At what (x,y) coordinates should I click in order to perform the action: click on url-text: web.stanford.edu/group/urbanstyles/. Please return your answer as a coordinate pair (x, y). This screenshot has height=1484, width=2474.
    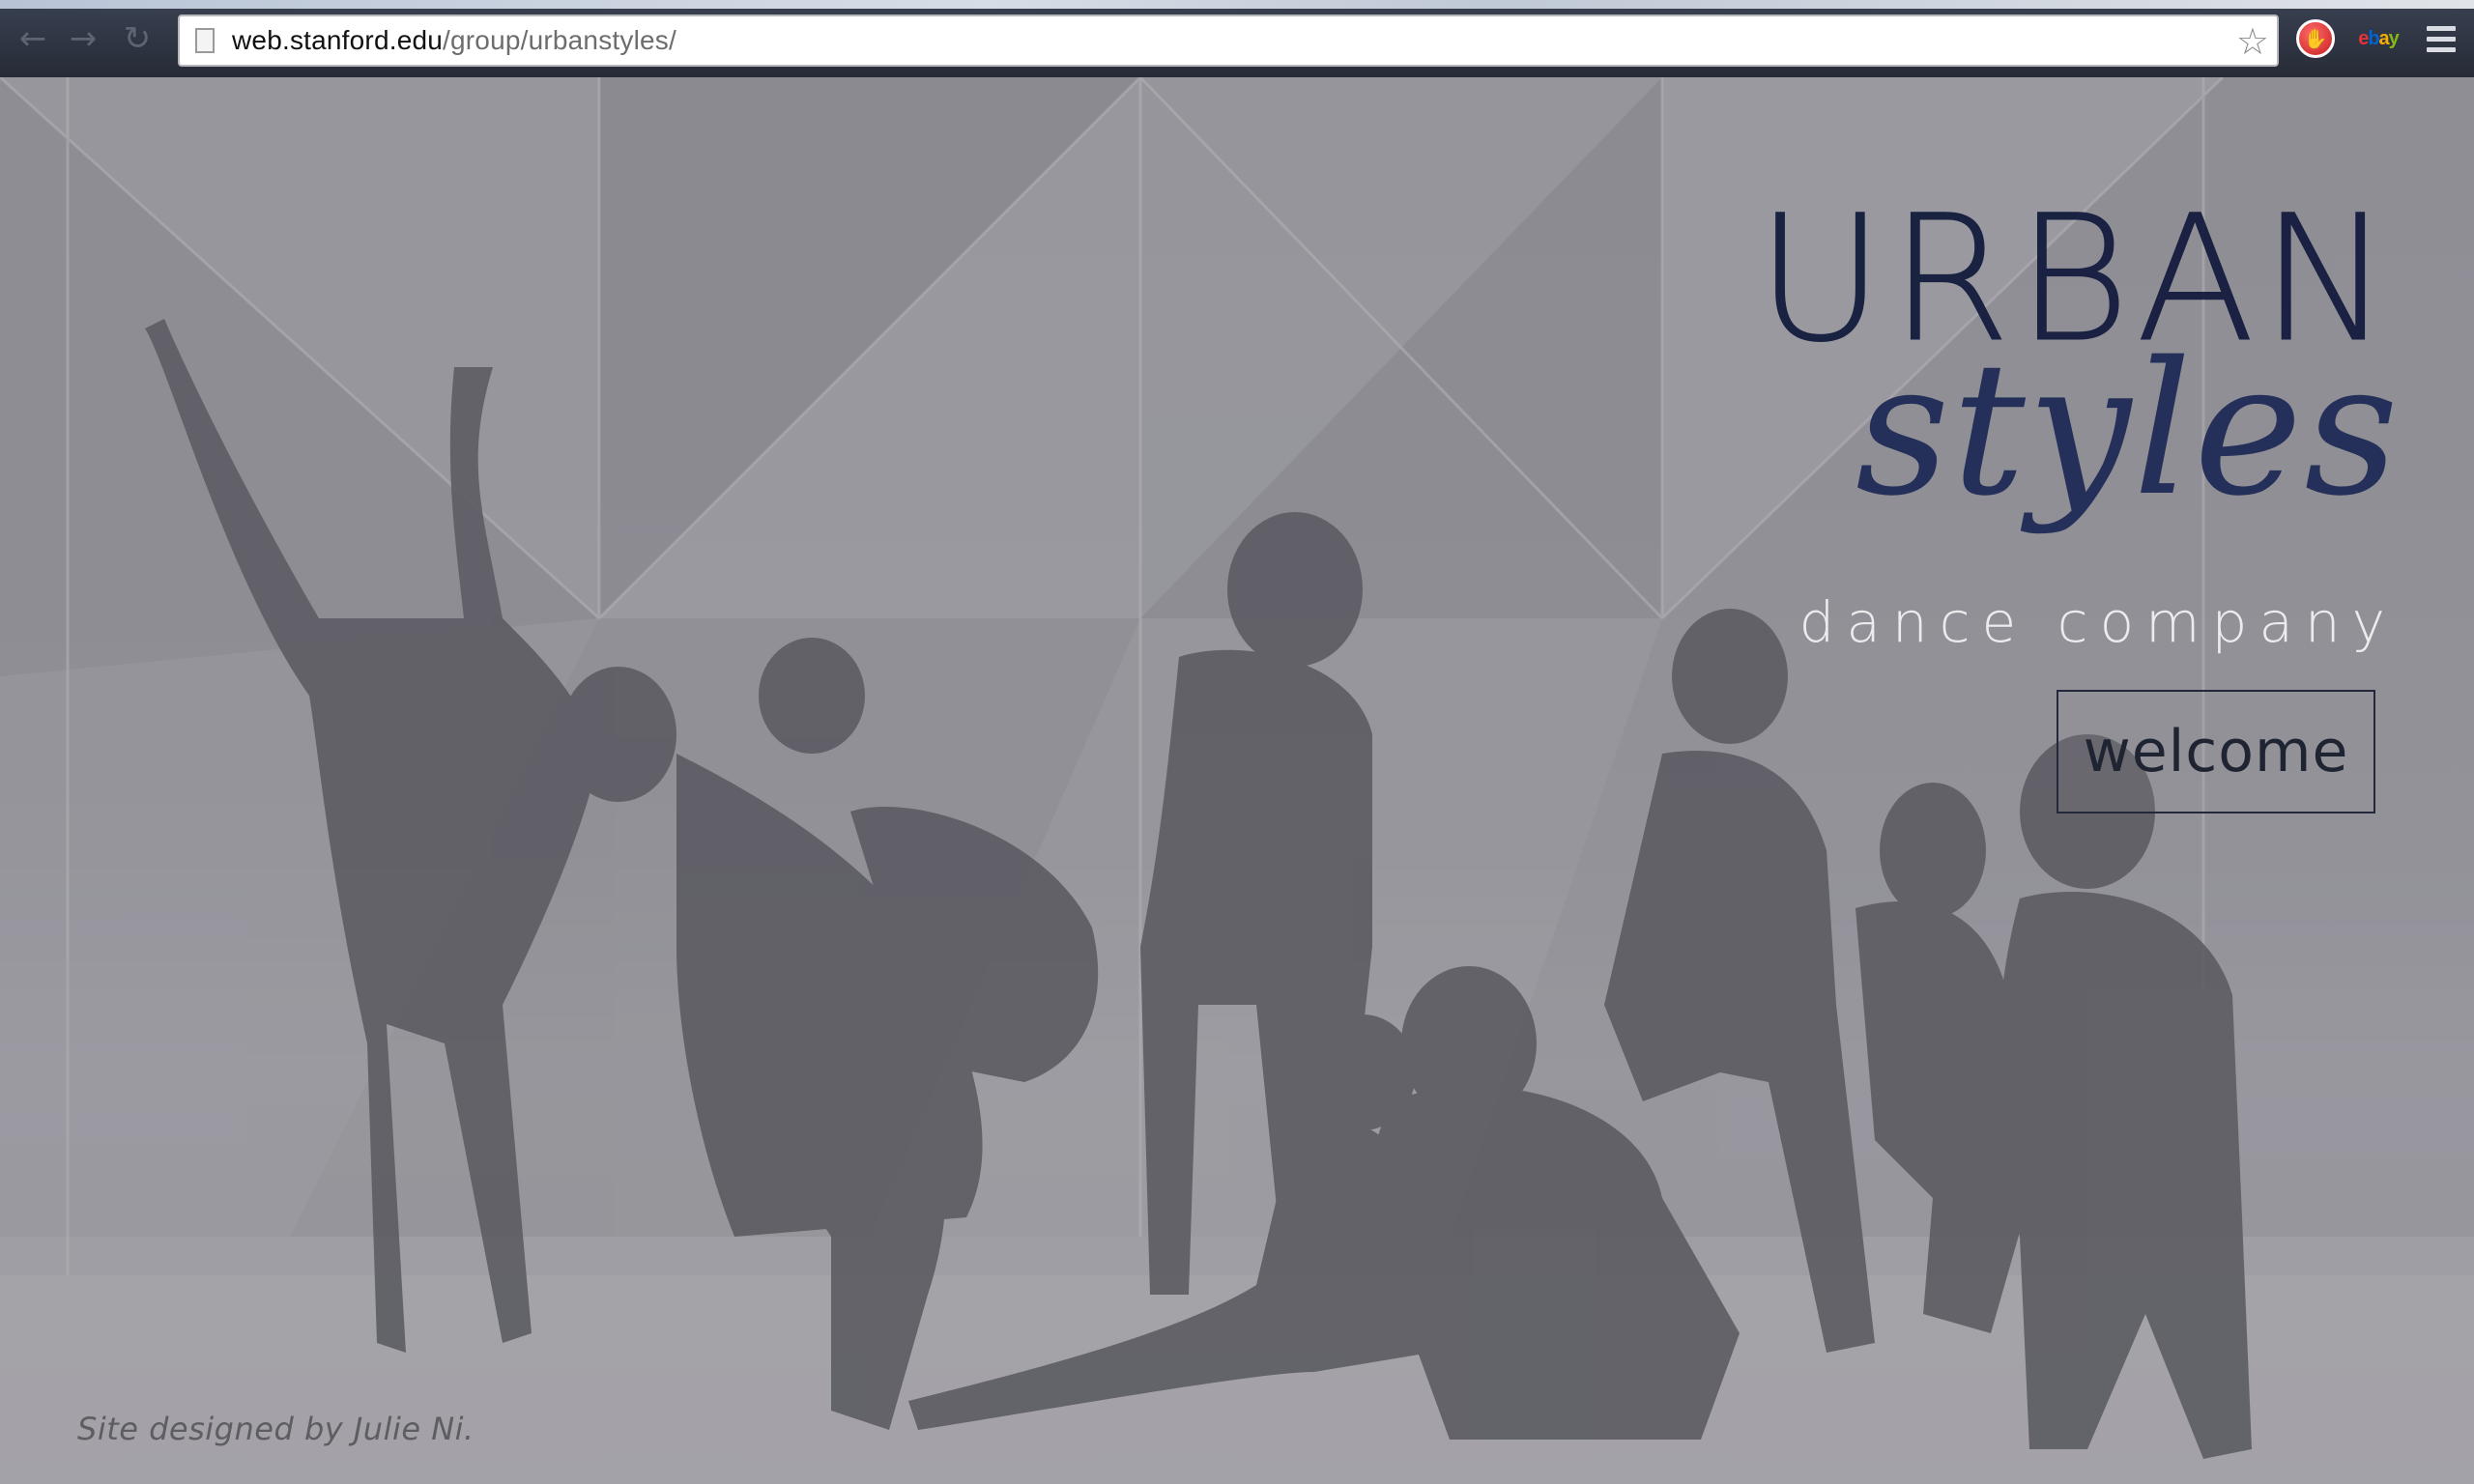
    Looking at the image, I should click on (454, 40).